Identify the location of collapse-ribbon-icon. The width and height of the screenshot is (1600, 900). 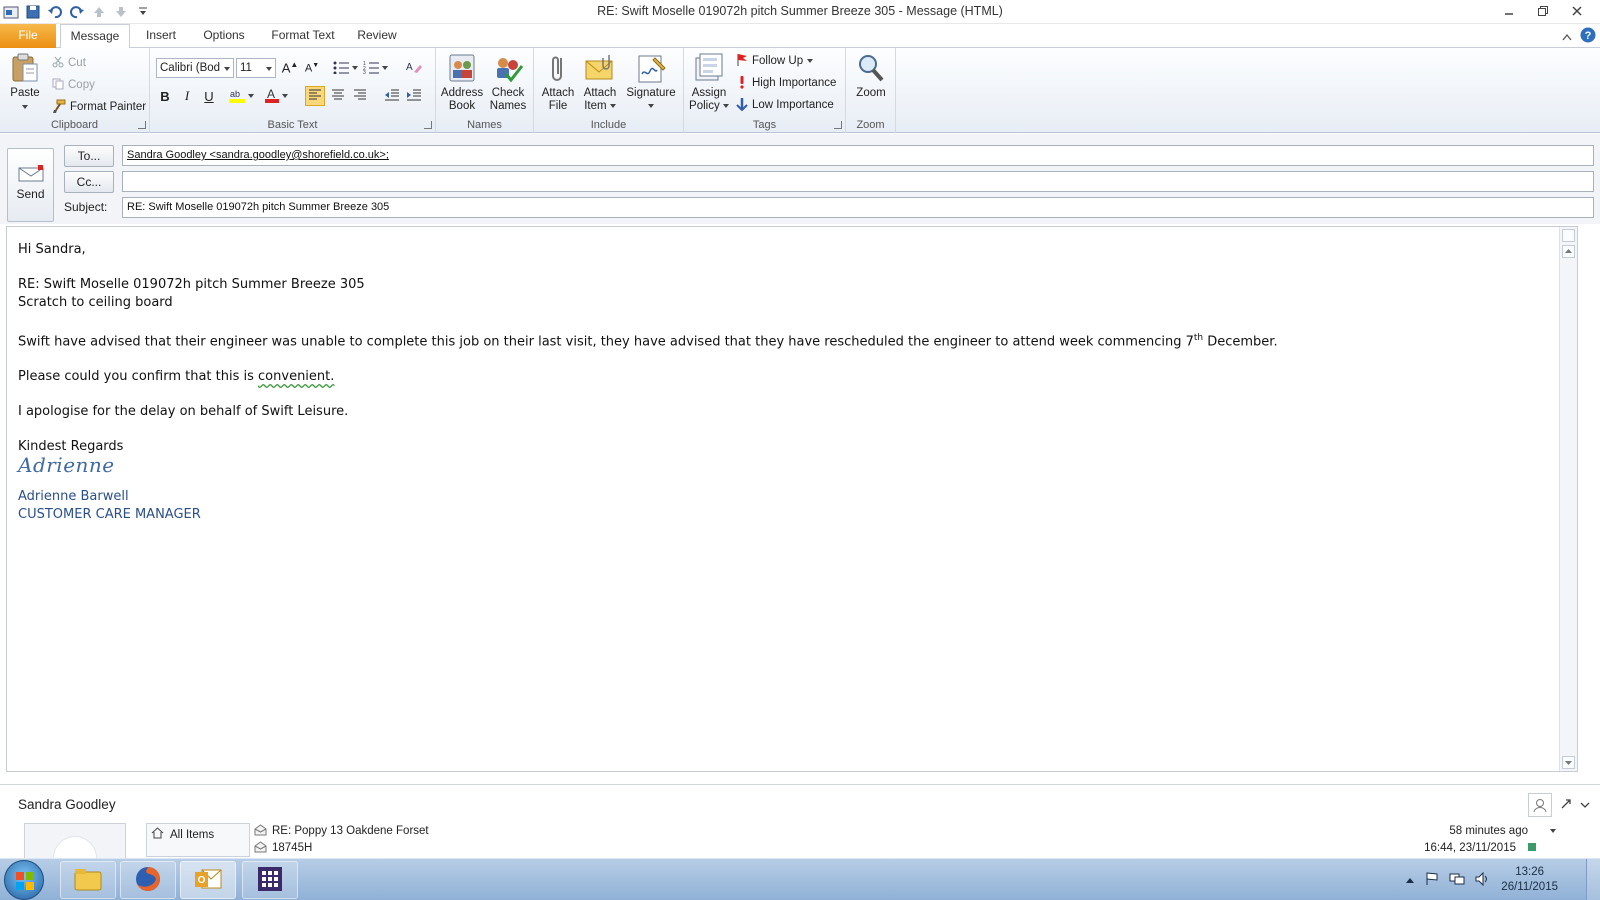
(1567, 37).